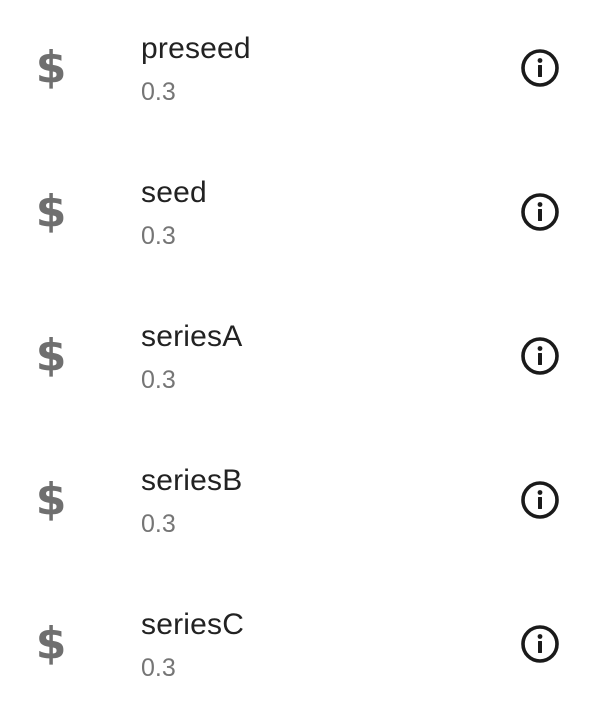 The height and width of the screenshot is (721, 591). Describe the element at coordinates (193, 624) in the screenshot. I see `list-item-label: seriesC` at that location.